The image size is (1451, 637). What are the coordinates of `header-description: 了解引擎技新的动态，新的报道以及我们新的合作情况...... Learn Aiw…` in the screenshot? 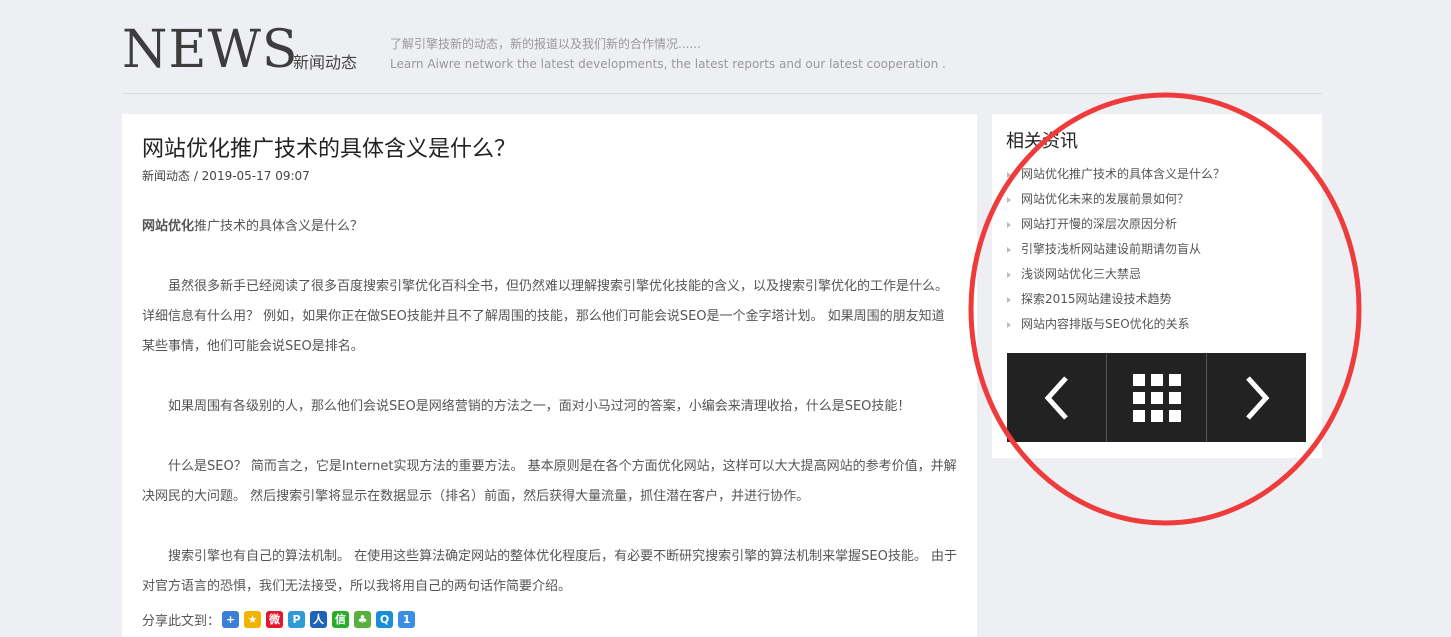 It's located at (668, 54).